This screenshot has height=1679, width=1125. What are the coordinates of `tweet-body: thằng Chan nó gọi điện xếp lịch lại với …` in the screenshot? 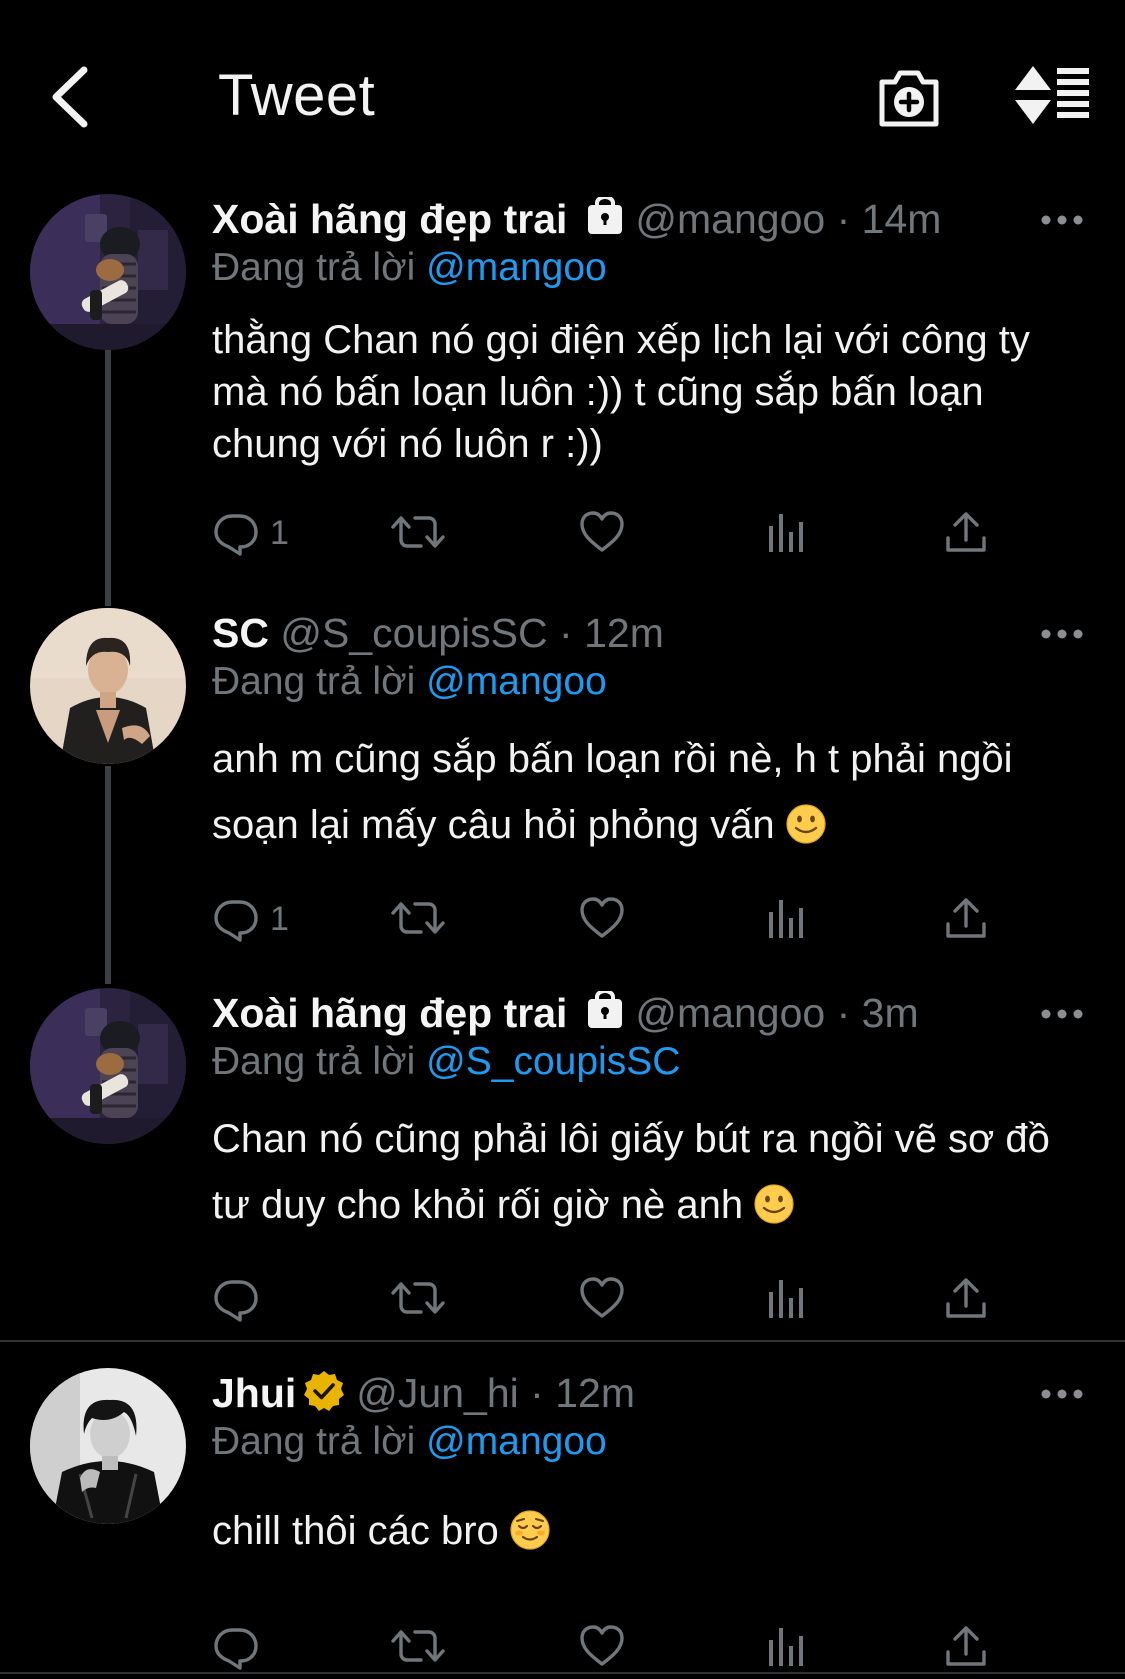 It's located at (621, 392).